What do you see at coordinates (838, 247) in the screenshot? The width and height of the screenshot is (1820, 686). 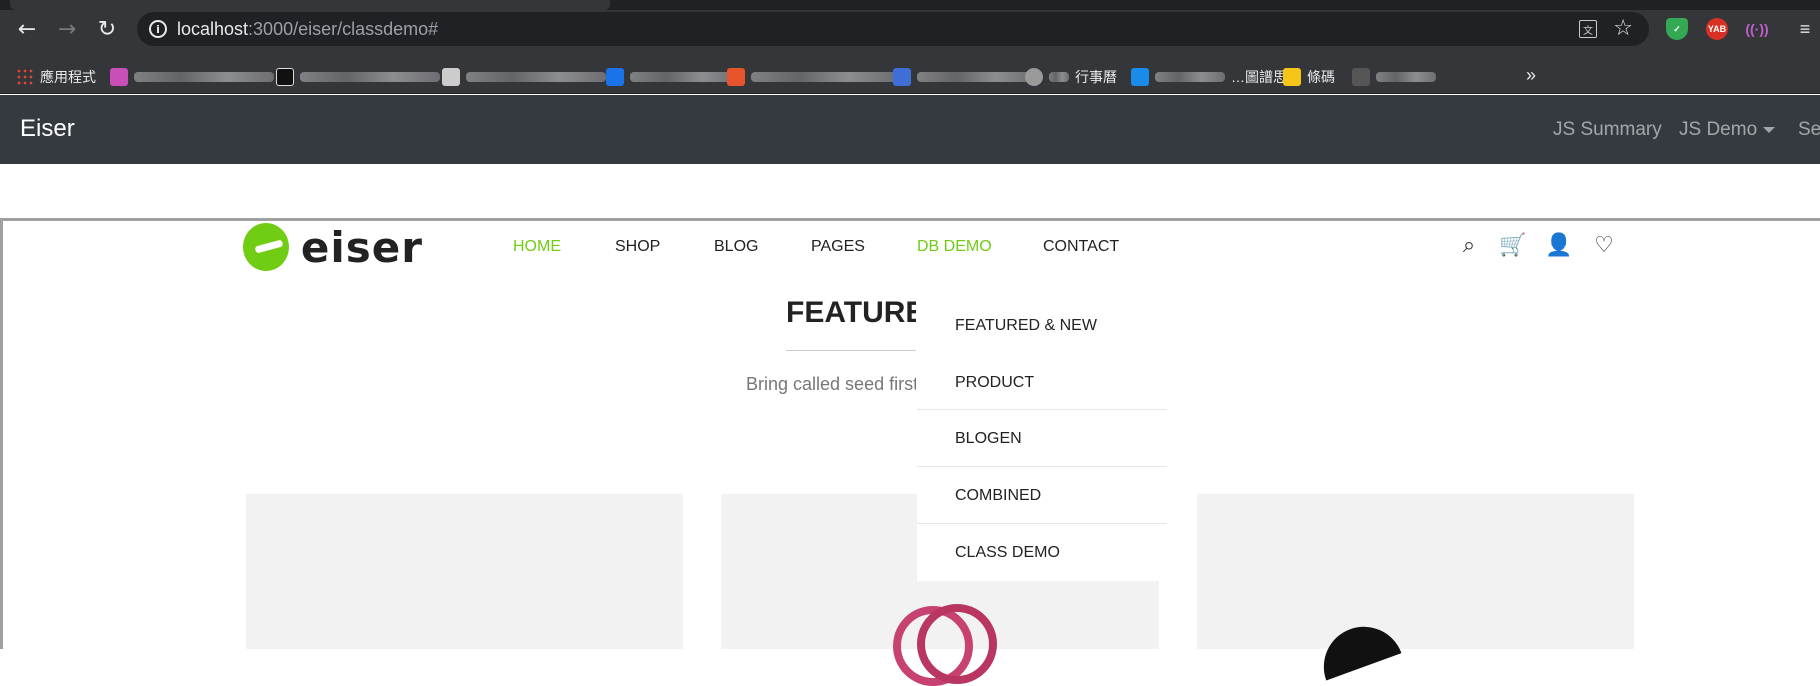 I see `menu-pages: PAGES` at bounding box center [838, 247].